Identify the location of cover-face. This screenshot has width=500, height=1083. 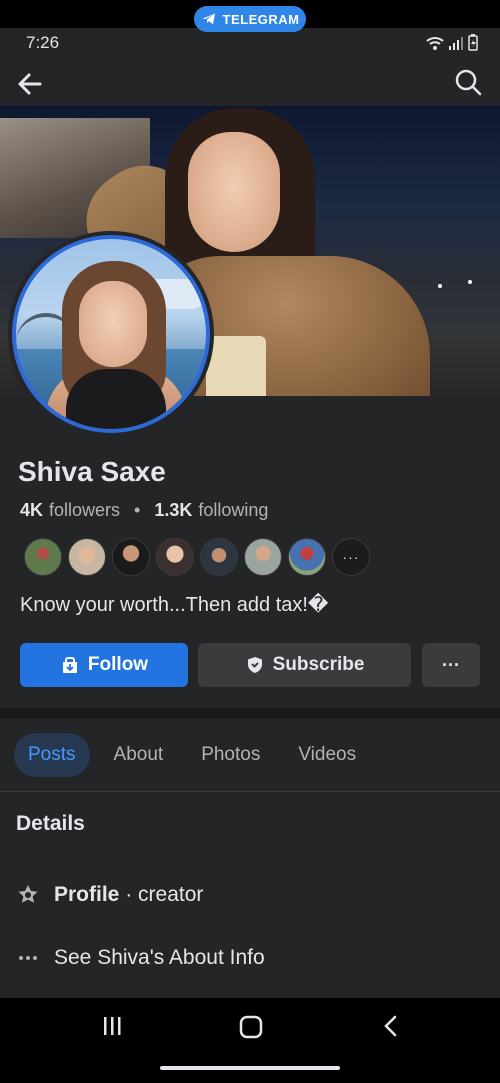
(234, 192).